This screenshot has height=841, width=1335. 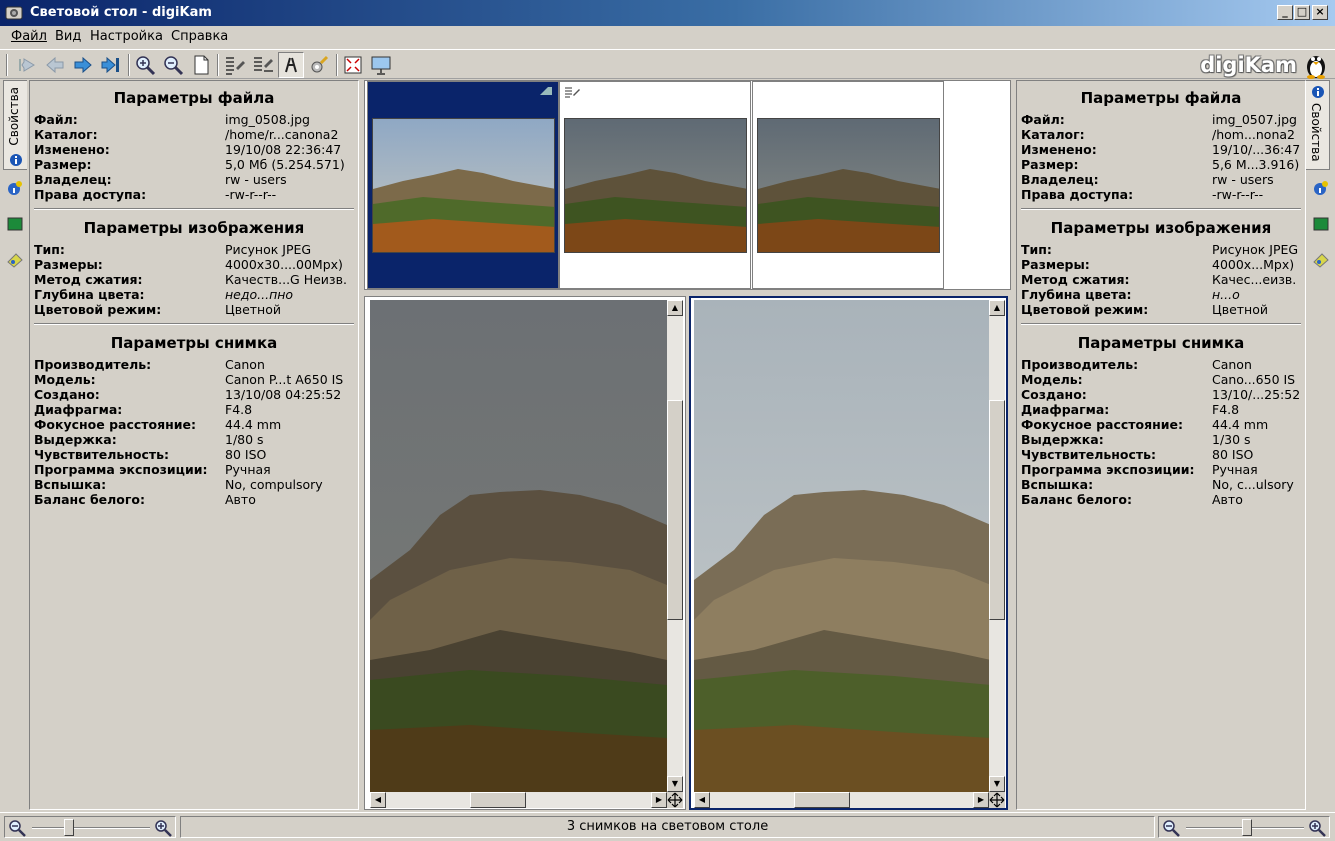 I want to click on zoom-in-button, so click(x=145, y=65).